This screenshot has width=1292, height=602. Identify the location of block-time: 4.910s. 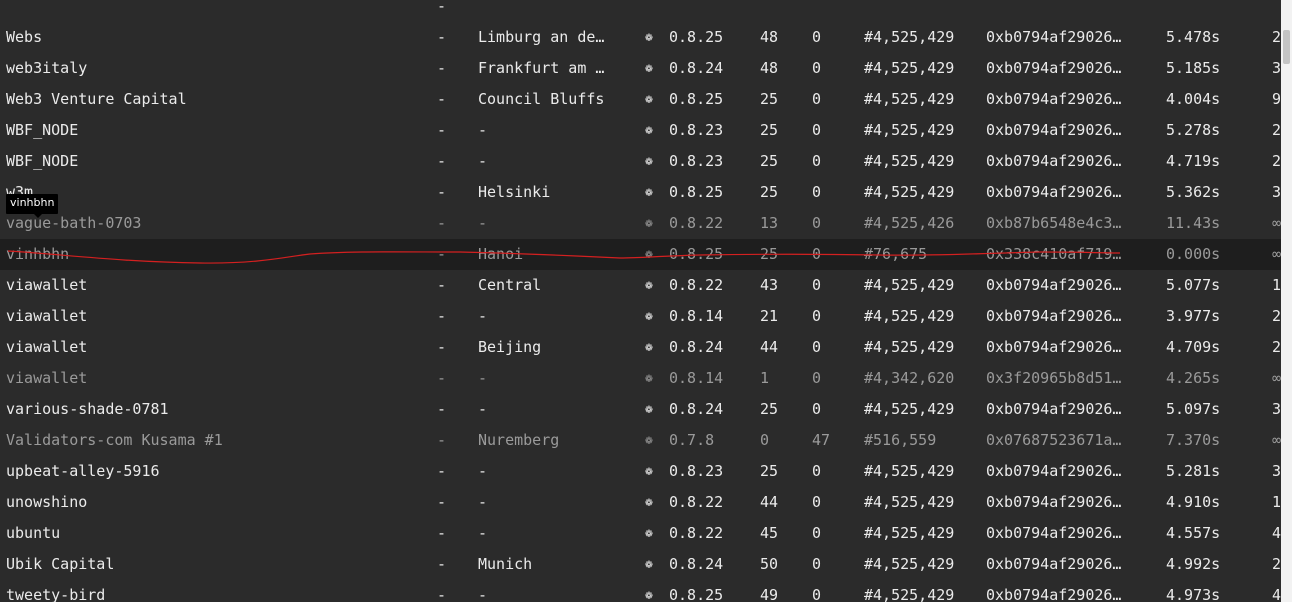
(1193, 502).